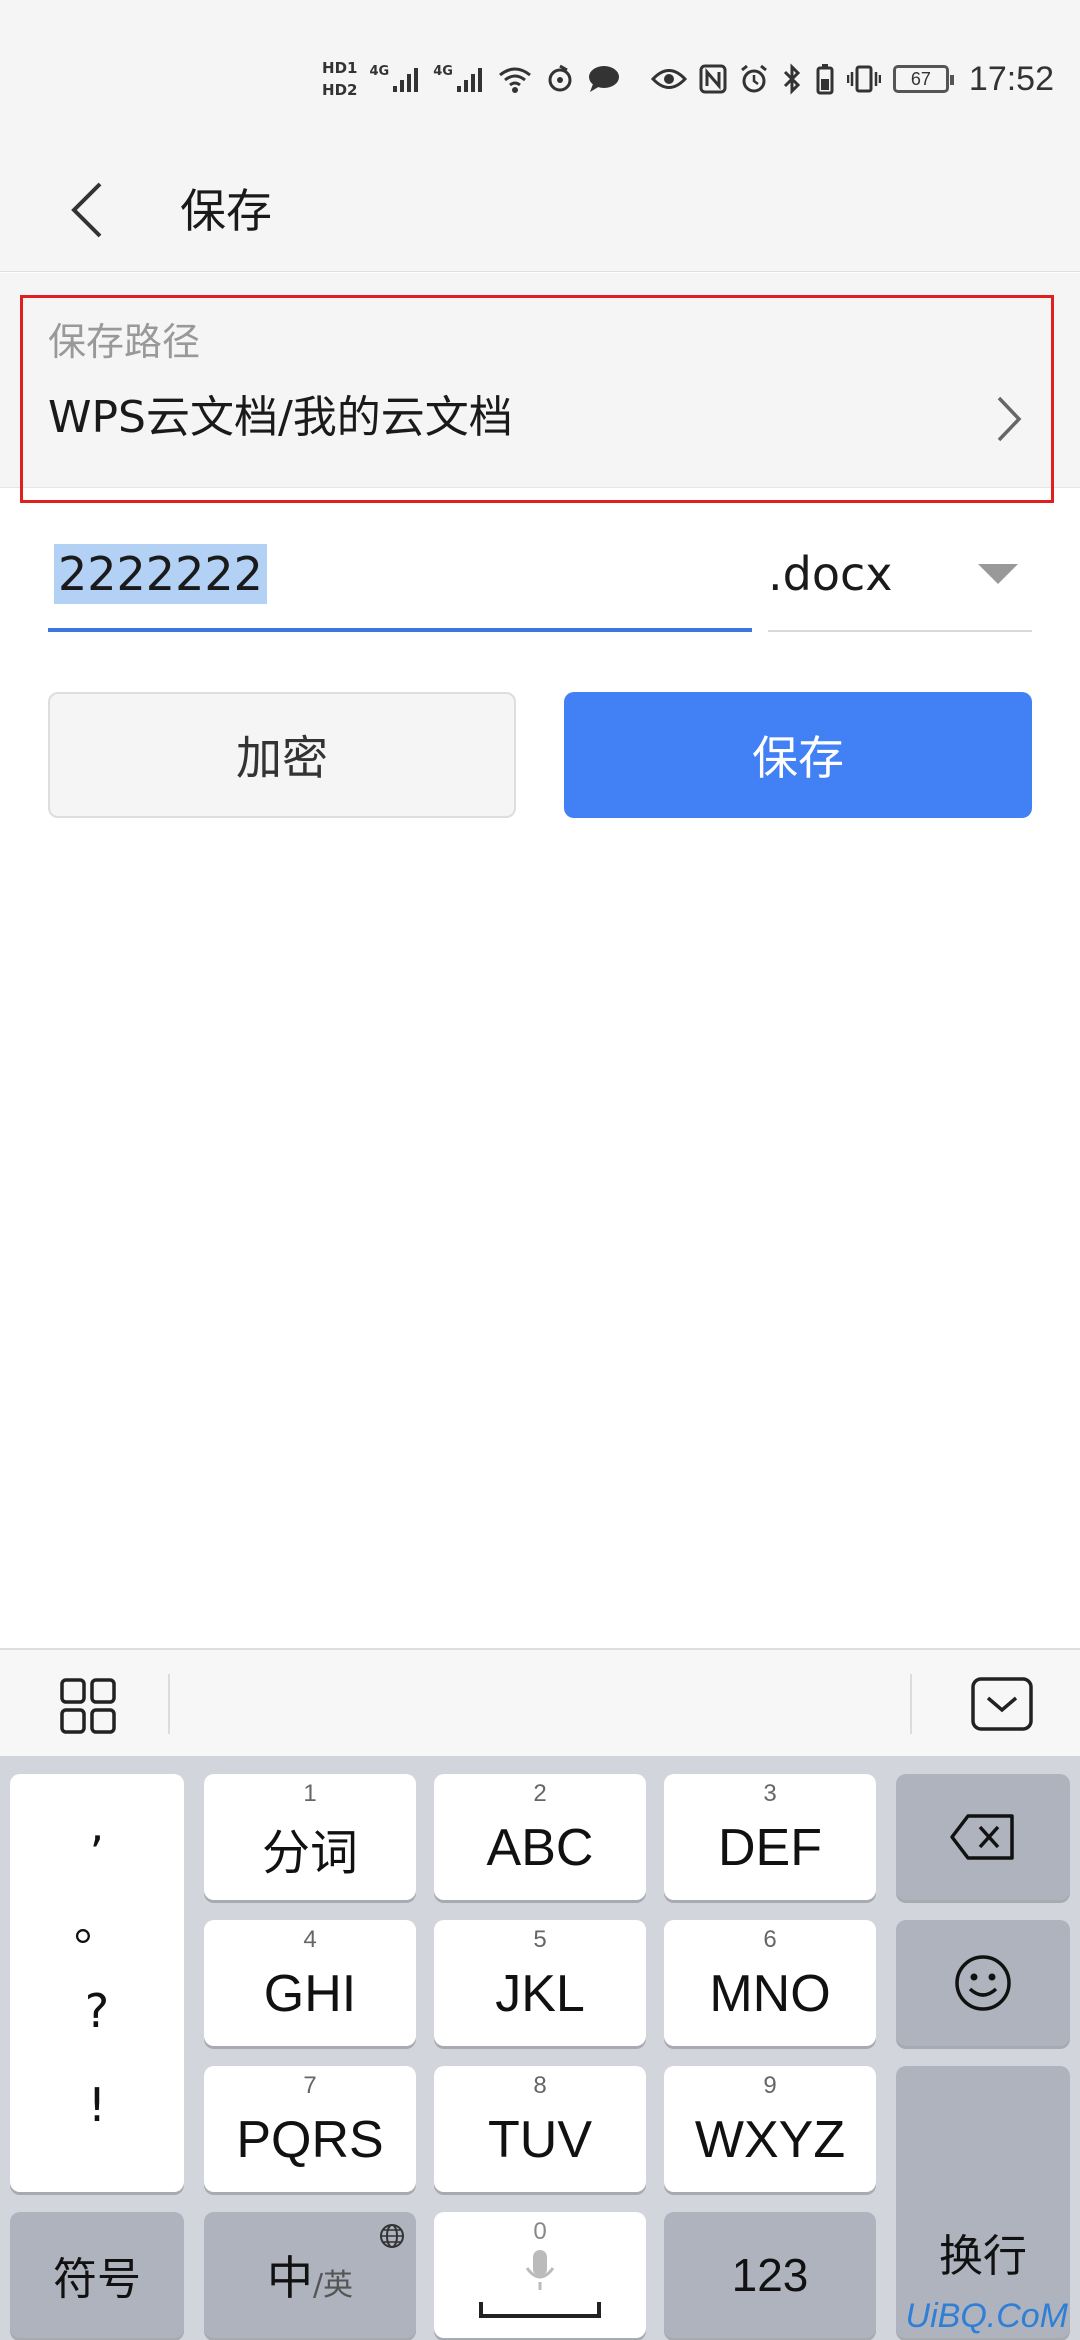  I want to click on punct-question-key: ?, so click(97, 2011).